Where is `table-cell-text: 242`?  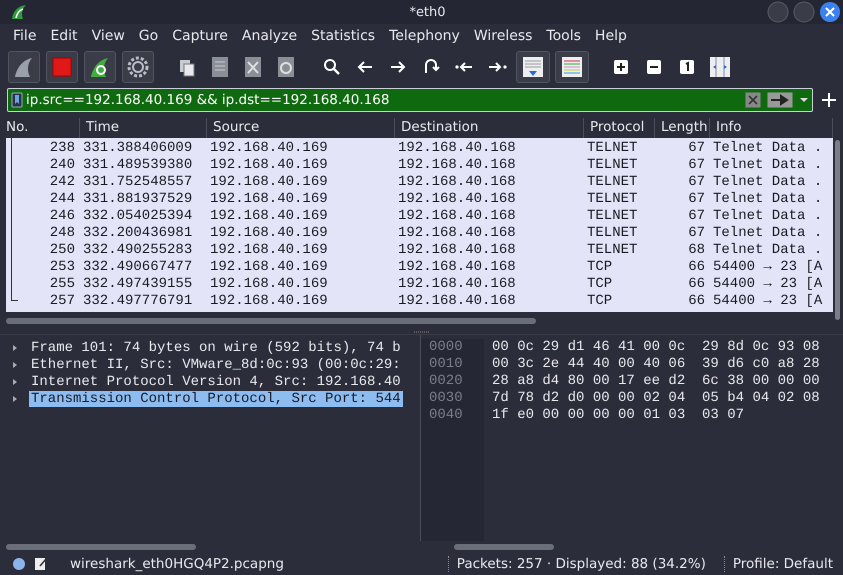 table-cell-text: 242 is located at coordinates (62, 182).